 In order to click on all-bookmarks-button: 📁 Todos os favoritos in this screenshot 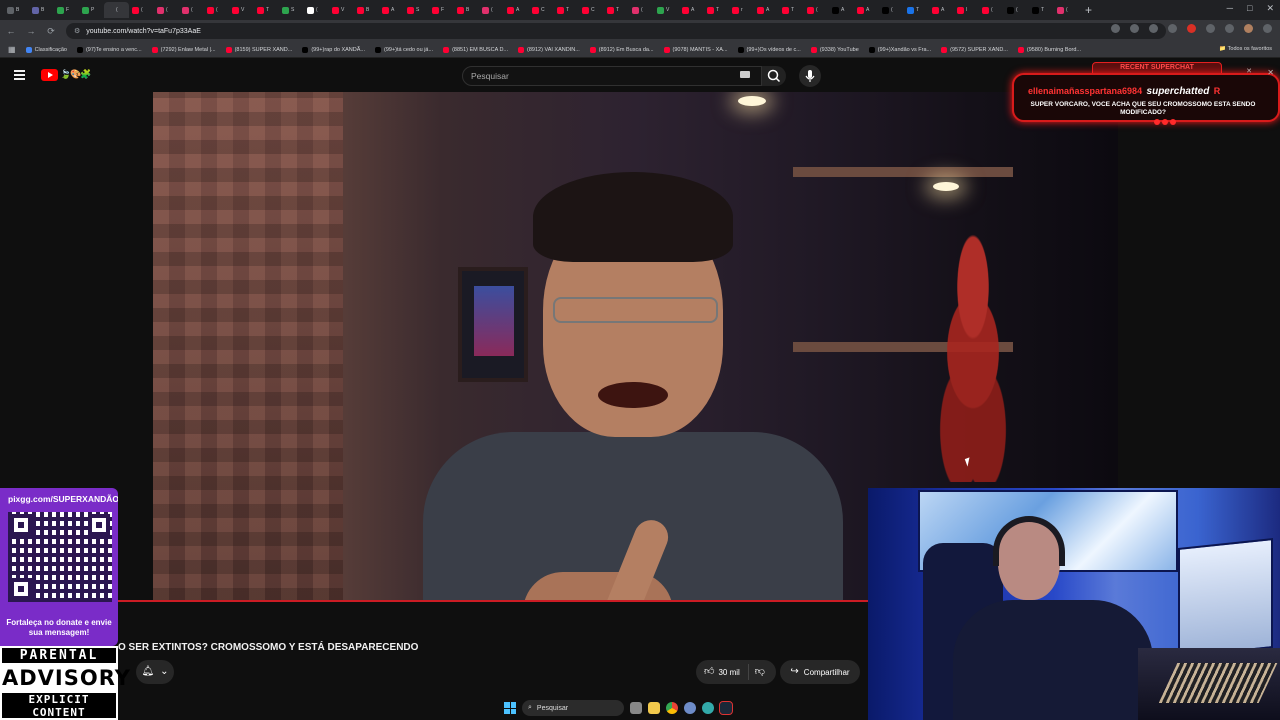, I will do `click(1245, 49)`.